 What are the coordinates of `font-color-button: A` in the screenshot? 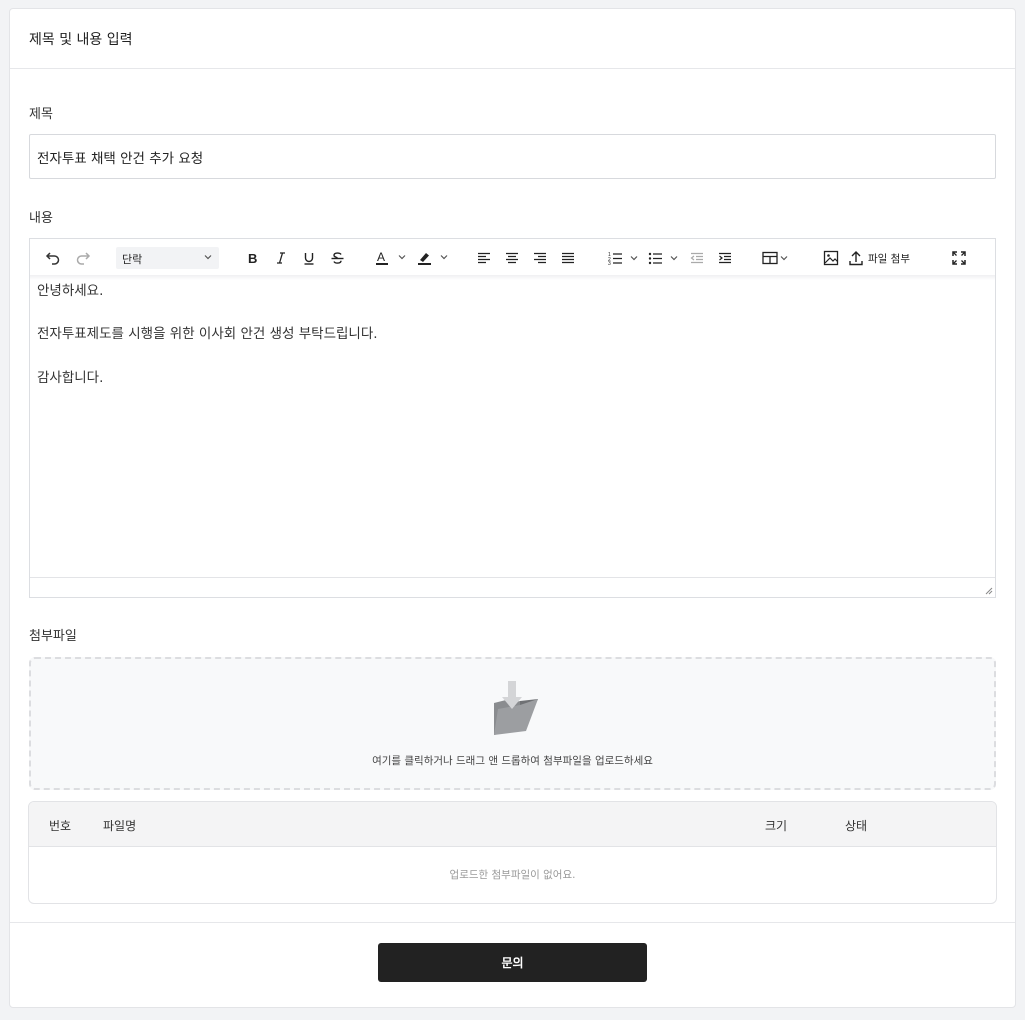 It's located at (392, 258).